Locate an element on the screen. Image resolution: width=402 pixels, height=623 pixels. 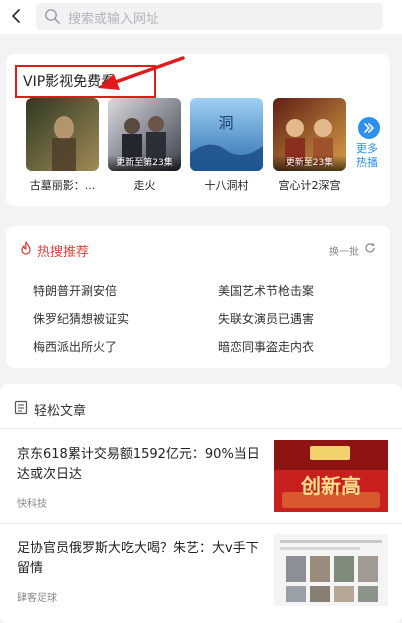
annotation-arrow is located at coordinates (141, 73).